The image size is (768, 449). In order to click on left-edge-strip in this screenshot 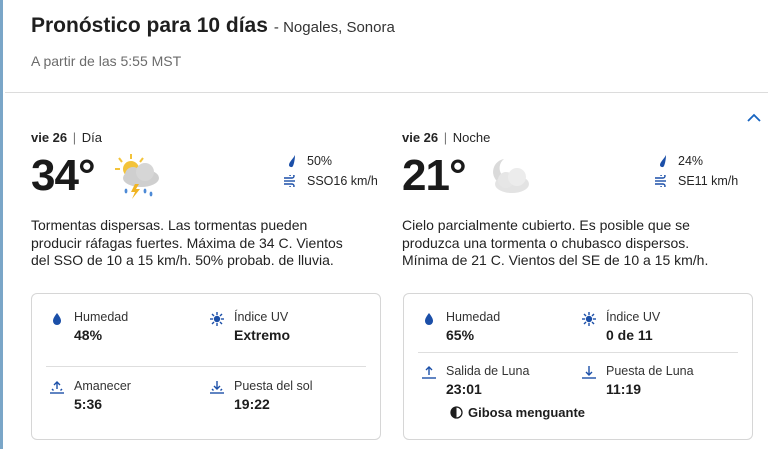, I will do `click(1, 224)`.